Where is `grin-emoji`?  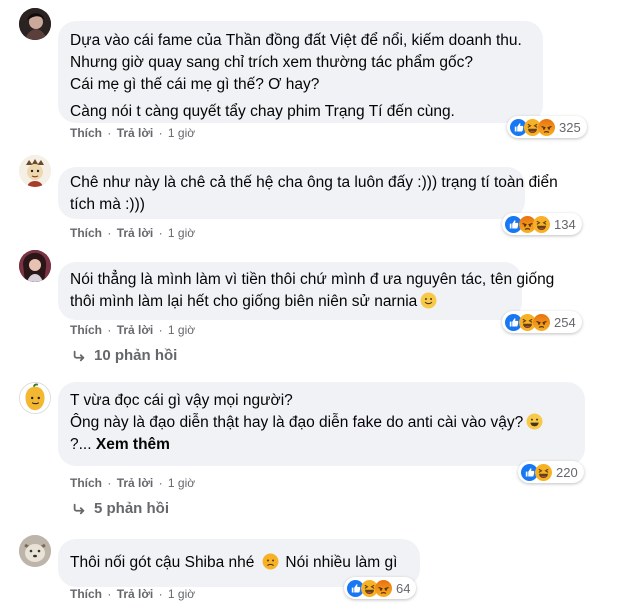 grin-emoji is located at coordinates (534, 421).